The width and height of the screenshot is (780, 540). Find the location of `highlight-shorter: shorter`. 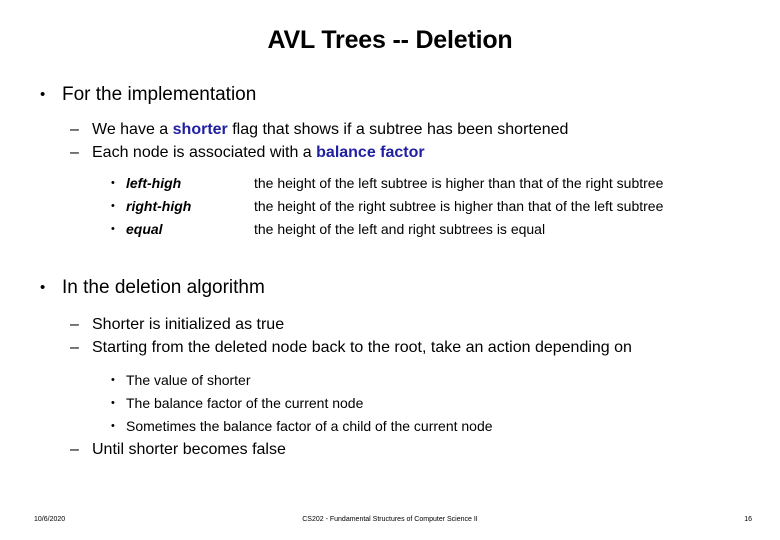

highlight-shorter: shorter is located at coordinates (200, 129).